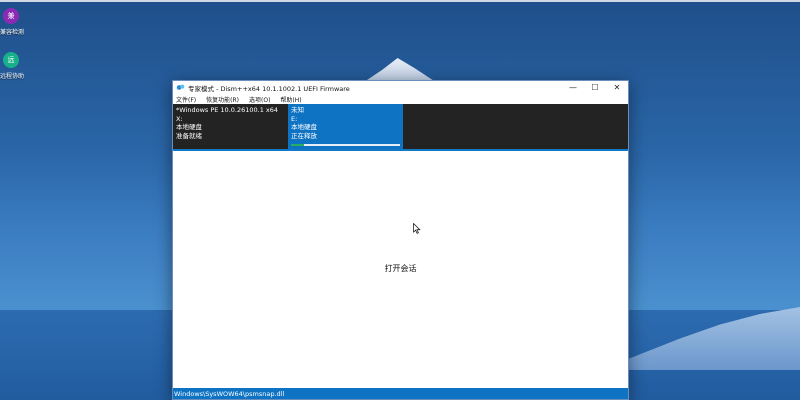 The width and height of the screenshot is (800, 400). I want to click on menu-help: 帮助(H), so click(290, 99).